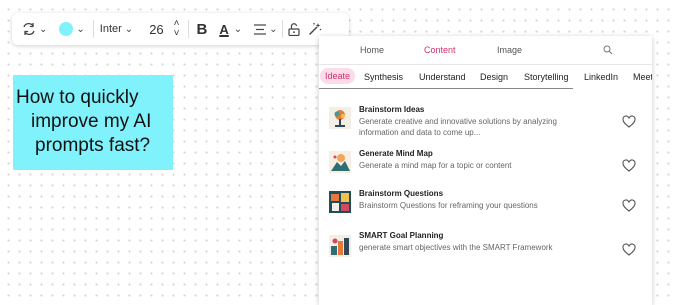 This screenshot has width=674, height=305. Describe the element at coordinates (396, 153) in the screenshot. I see `item-title: Generate Mind Map` at that location.